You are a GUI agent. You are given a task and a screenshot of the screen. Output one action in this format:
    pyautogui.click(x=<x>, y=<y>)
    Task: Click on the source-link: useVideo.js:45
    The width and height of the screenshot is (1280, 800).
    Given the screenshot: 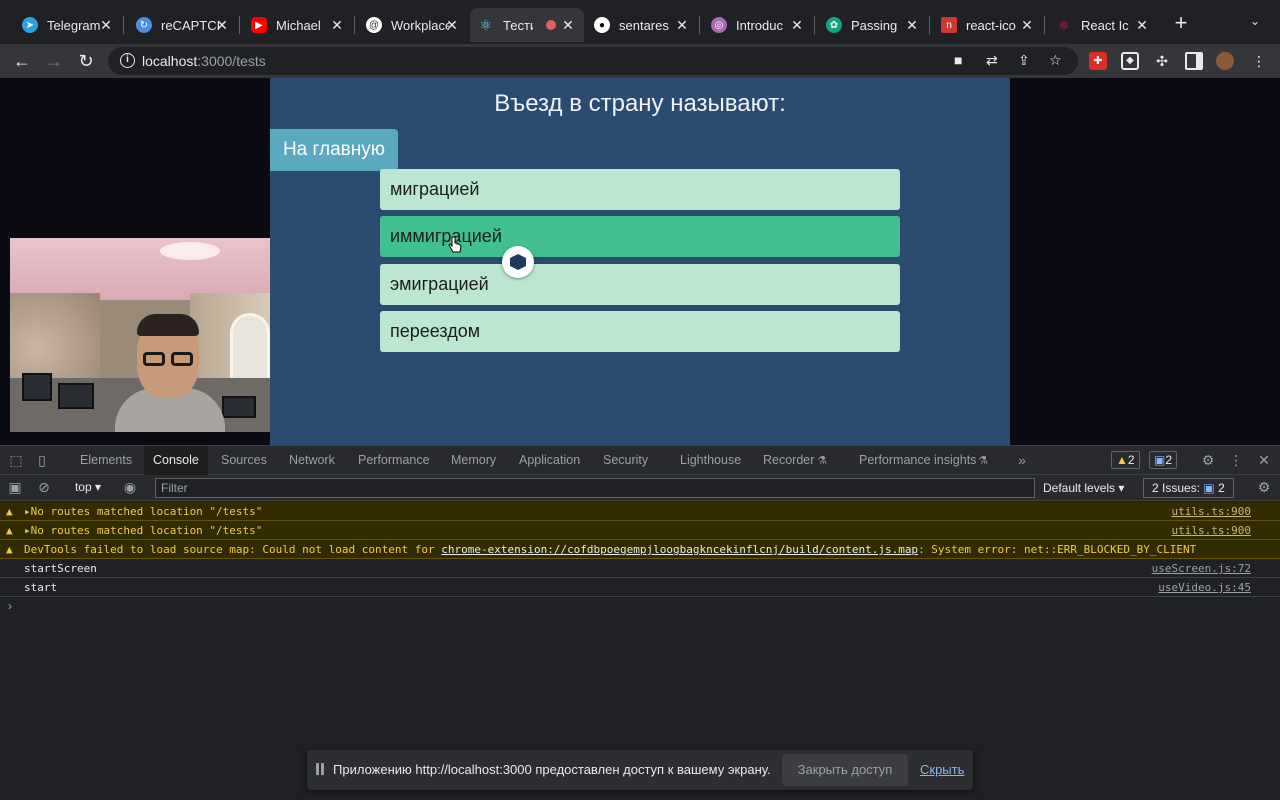 What is the action you would take?
    pyautogui.click(x=1204, y=587)
    